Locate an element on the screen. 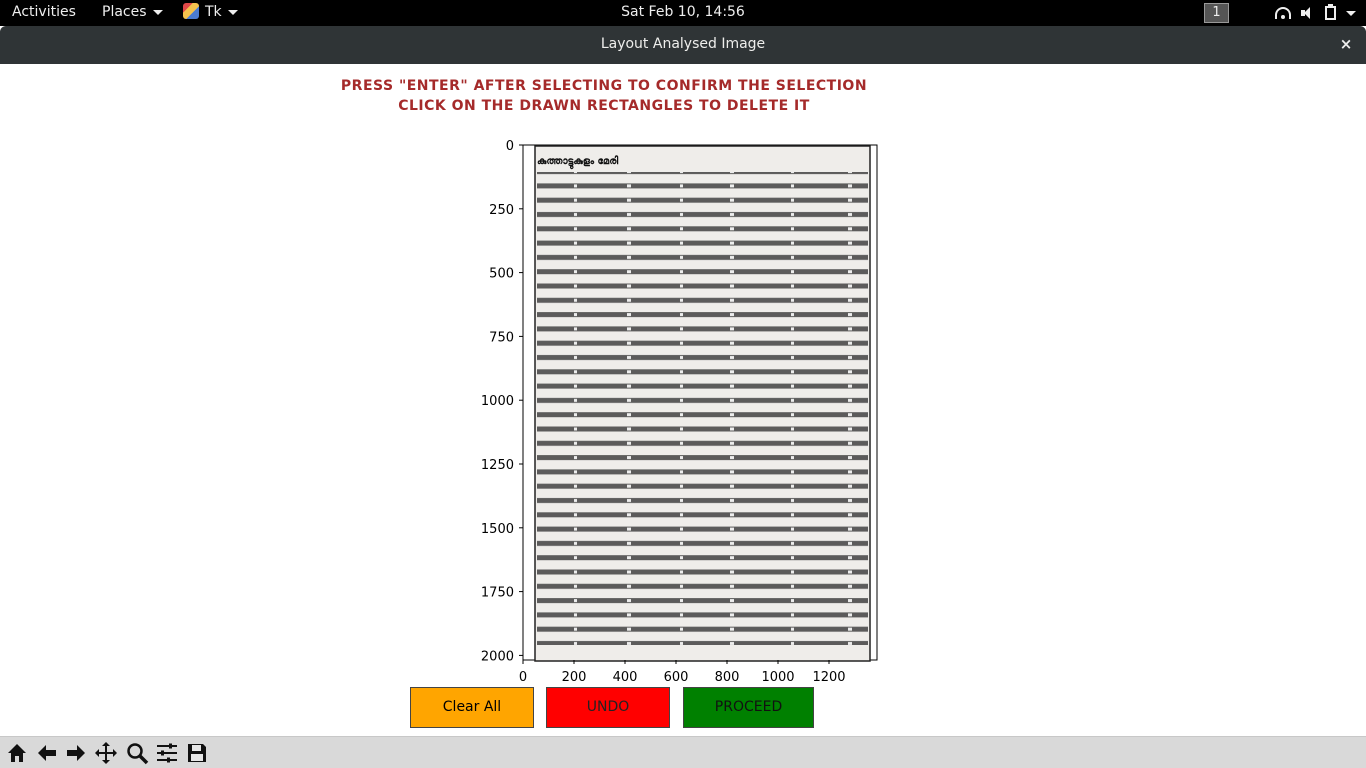  x-tick-label: 800 is located at coordinates (727, 677).